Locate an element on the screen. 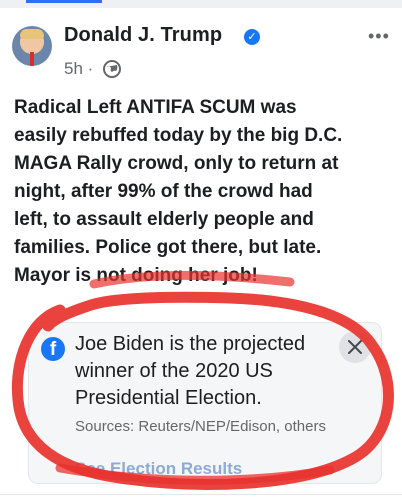 Image resolution: width=402 pixels, height=500 pixels. notice-sources: Sources: Reuters/NEP/Edison, others is located at coordinates (200, 426).